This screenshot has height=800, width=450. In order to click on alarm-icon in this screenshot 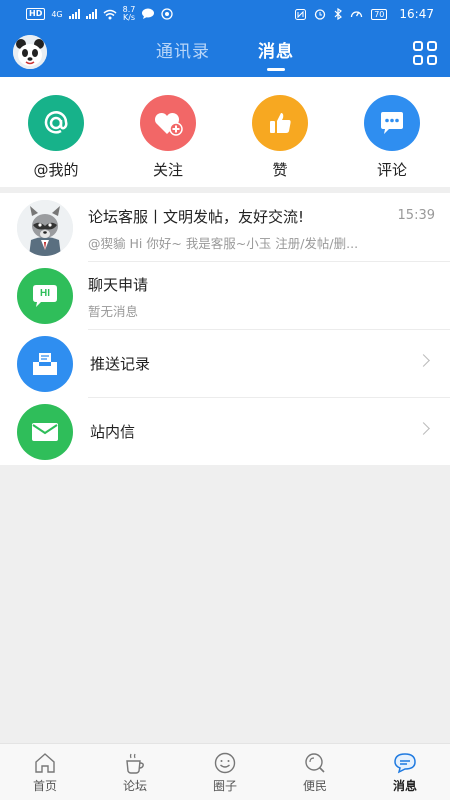, I will do `click(320, 14)`.